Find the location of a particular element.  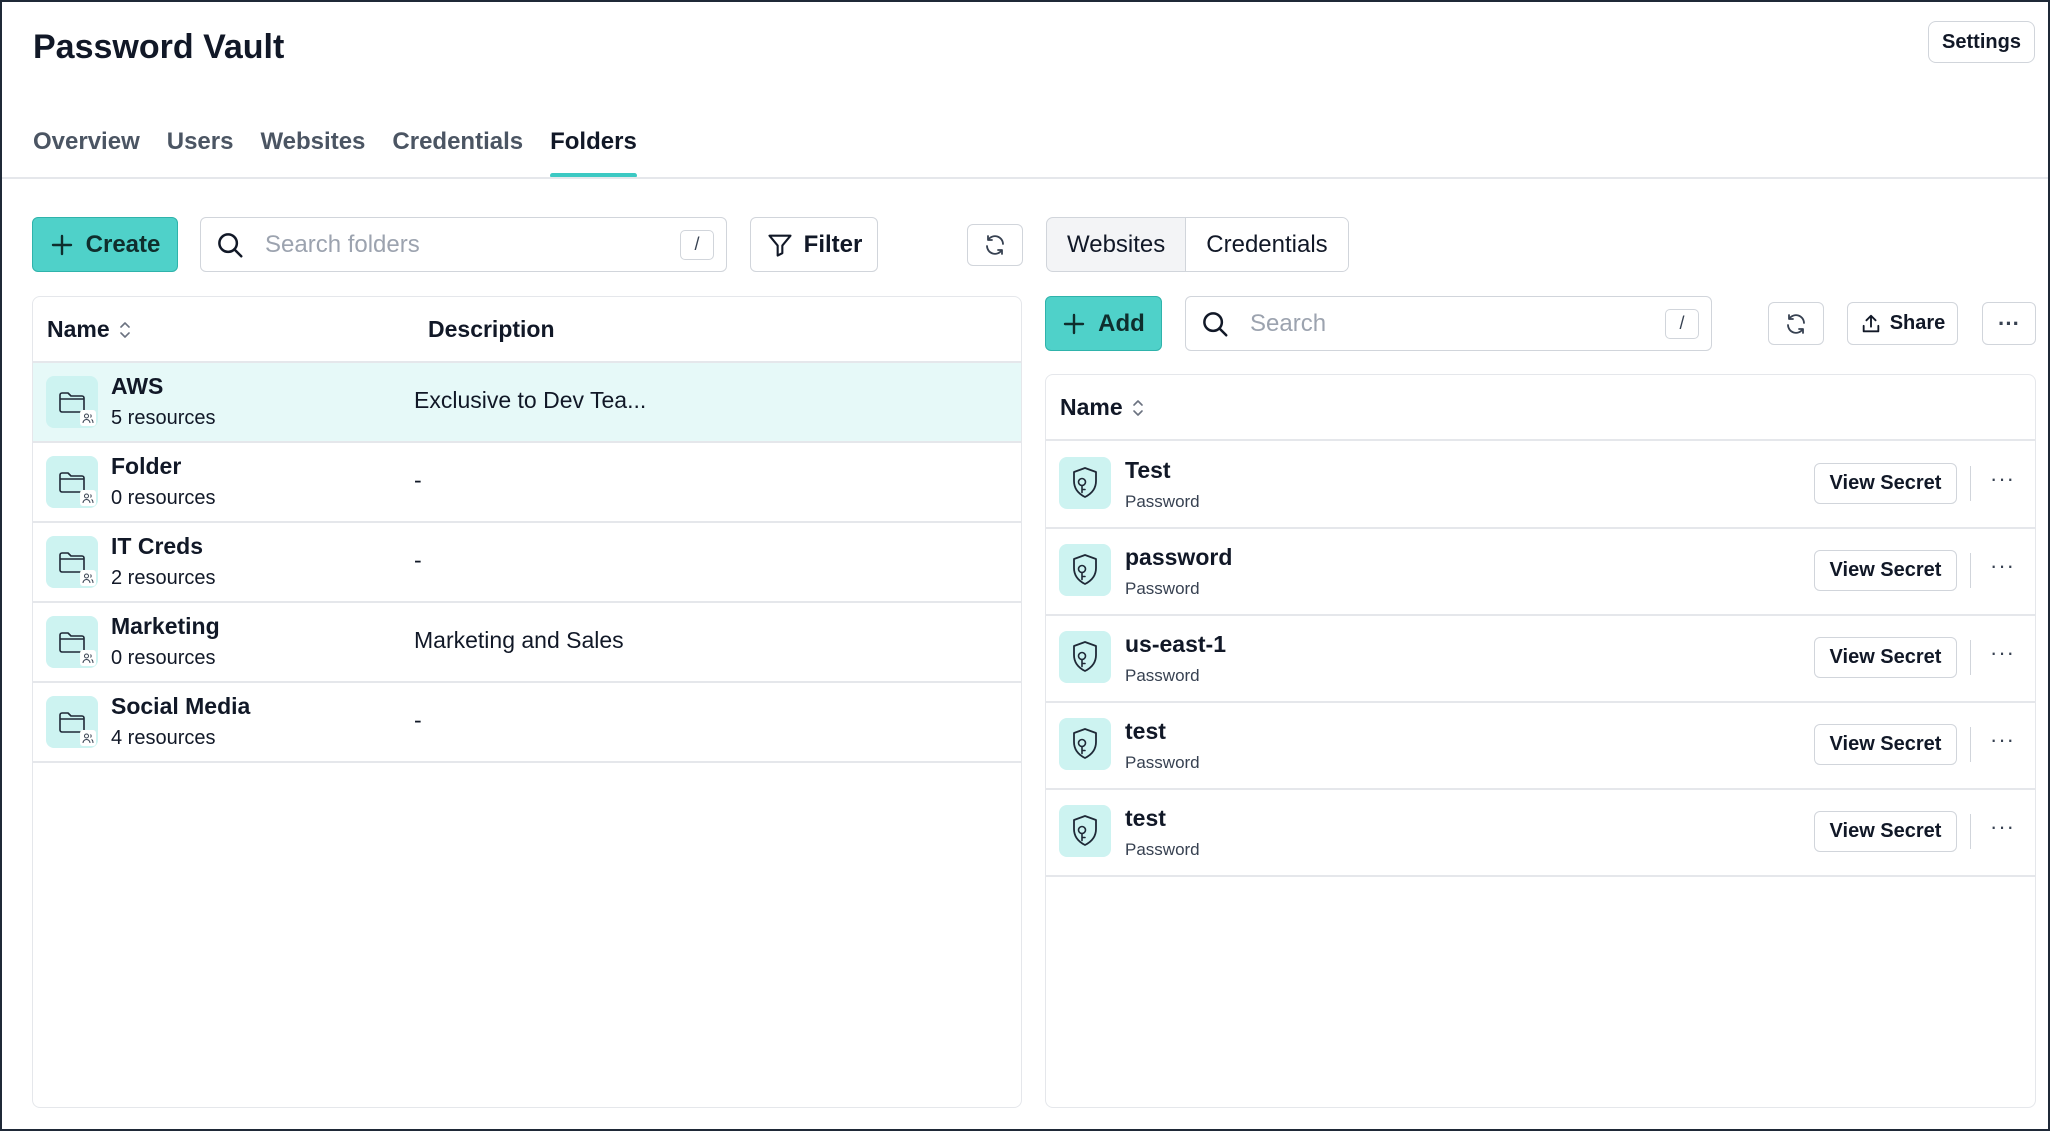

refresh-folders-button is located at coordinates (995, 245).